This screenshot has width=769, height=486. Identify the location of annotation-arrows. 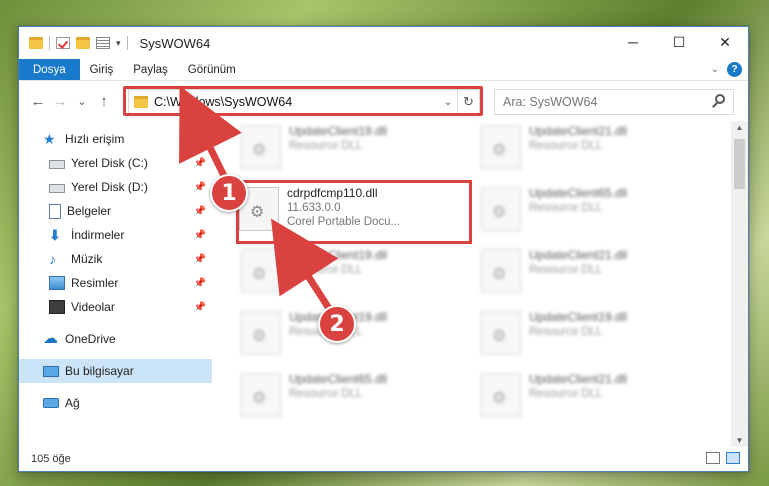
(259, 198).